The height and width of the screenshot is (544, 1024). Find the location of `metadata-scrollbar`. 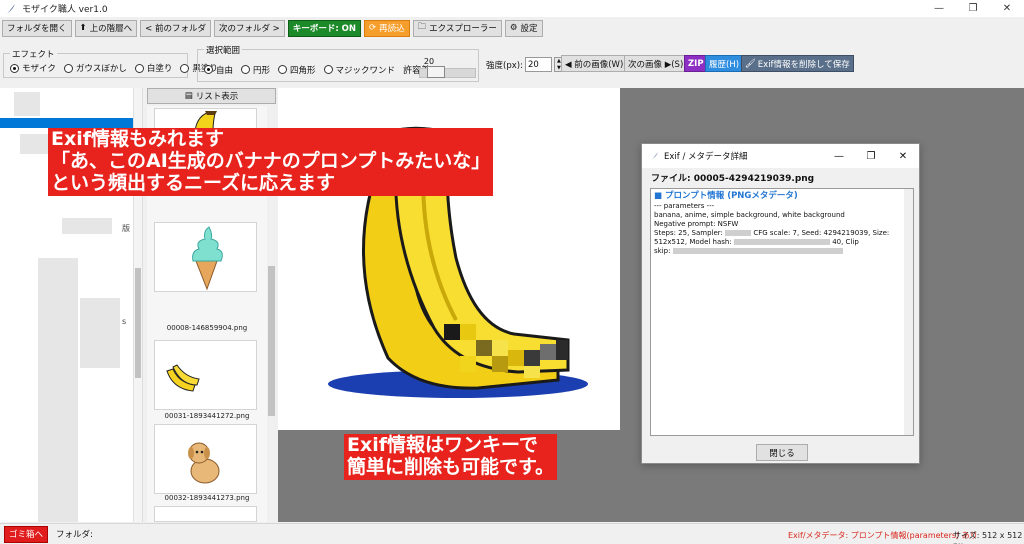

metadata-scrollbar is located at coordinates (908, 312).